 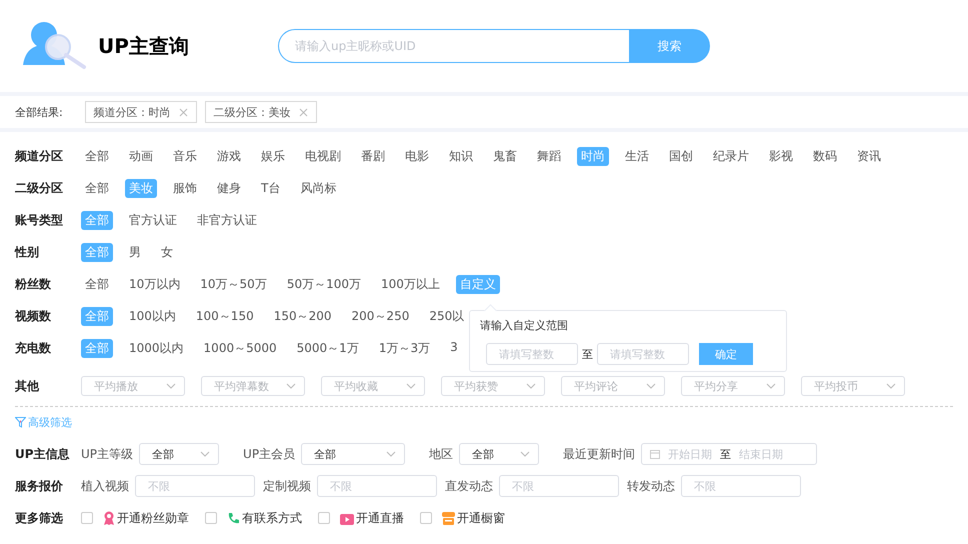 I want to click on filter-option: 国创, so click(x=681, y=156).